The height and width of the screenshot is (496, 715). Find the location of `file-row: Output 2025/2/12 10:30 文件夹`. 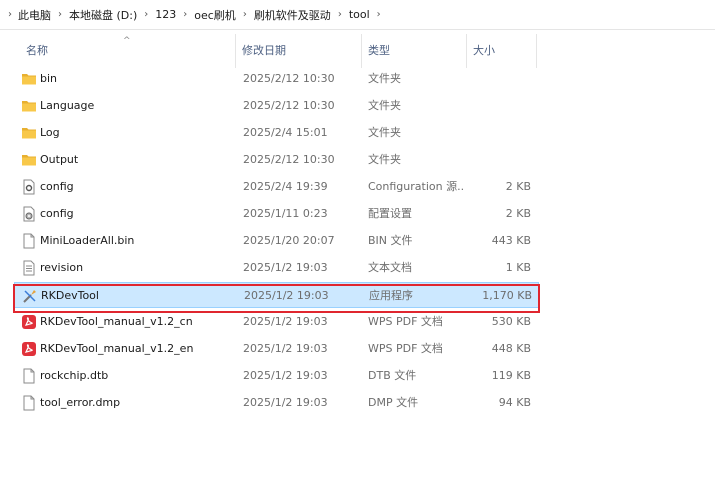

file-row: Output 2025/2/12 10:30 文件夹 is located at coordinates (276, 160).